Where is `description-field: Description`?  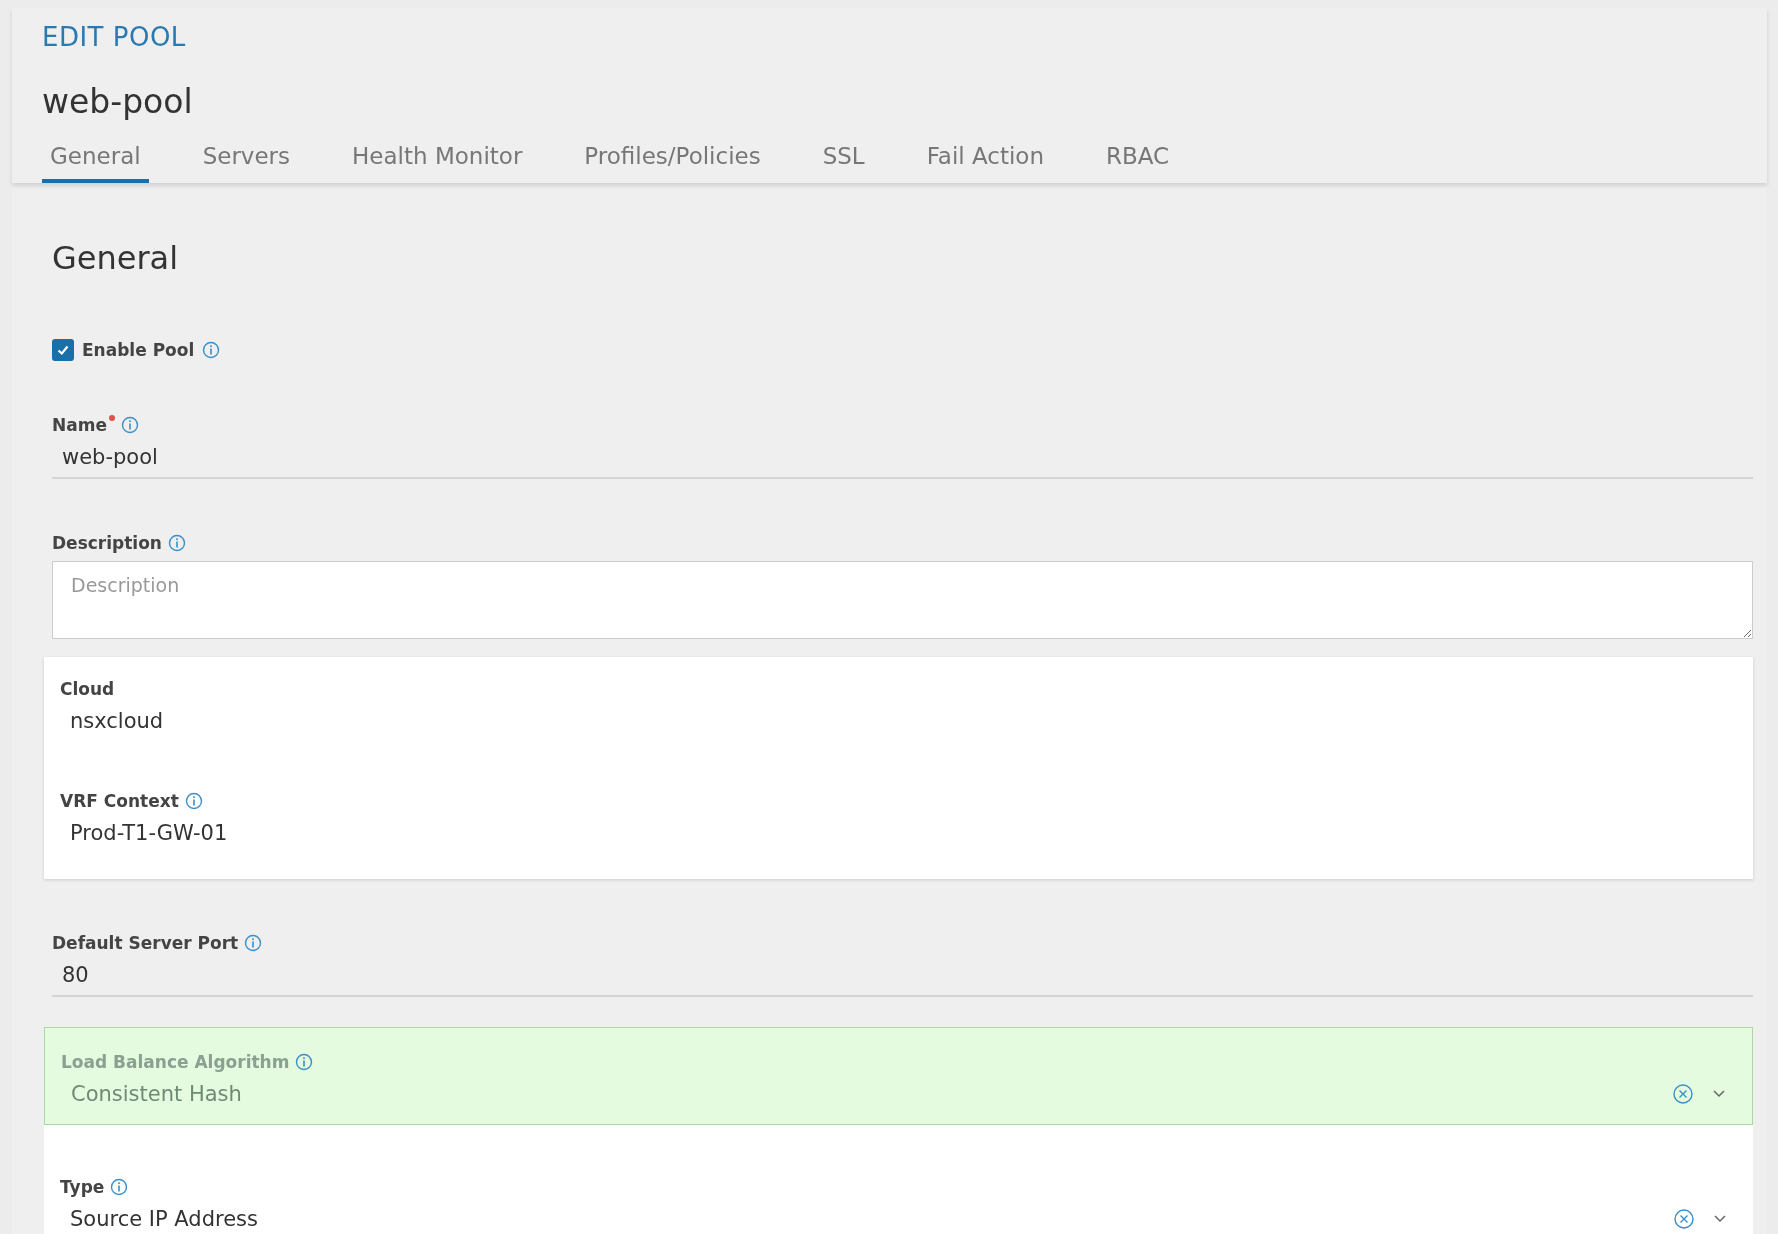 description-field: Description is located at coordinates (902, 600).